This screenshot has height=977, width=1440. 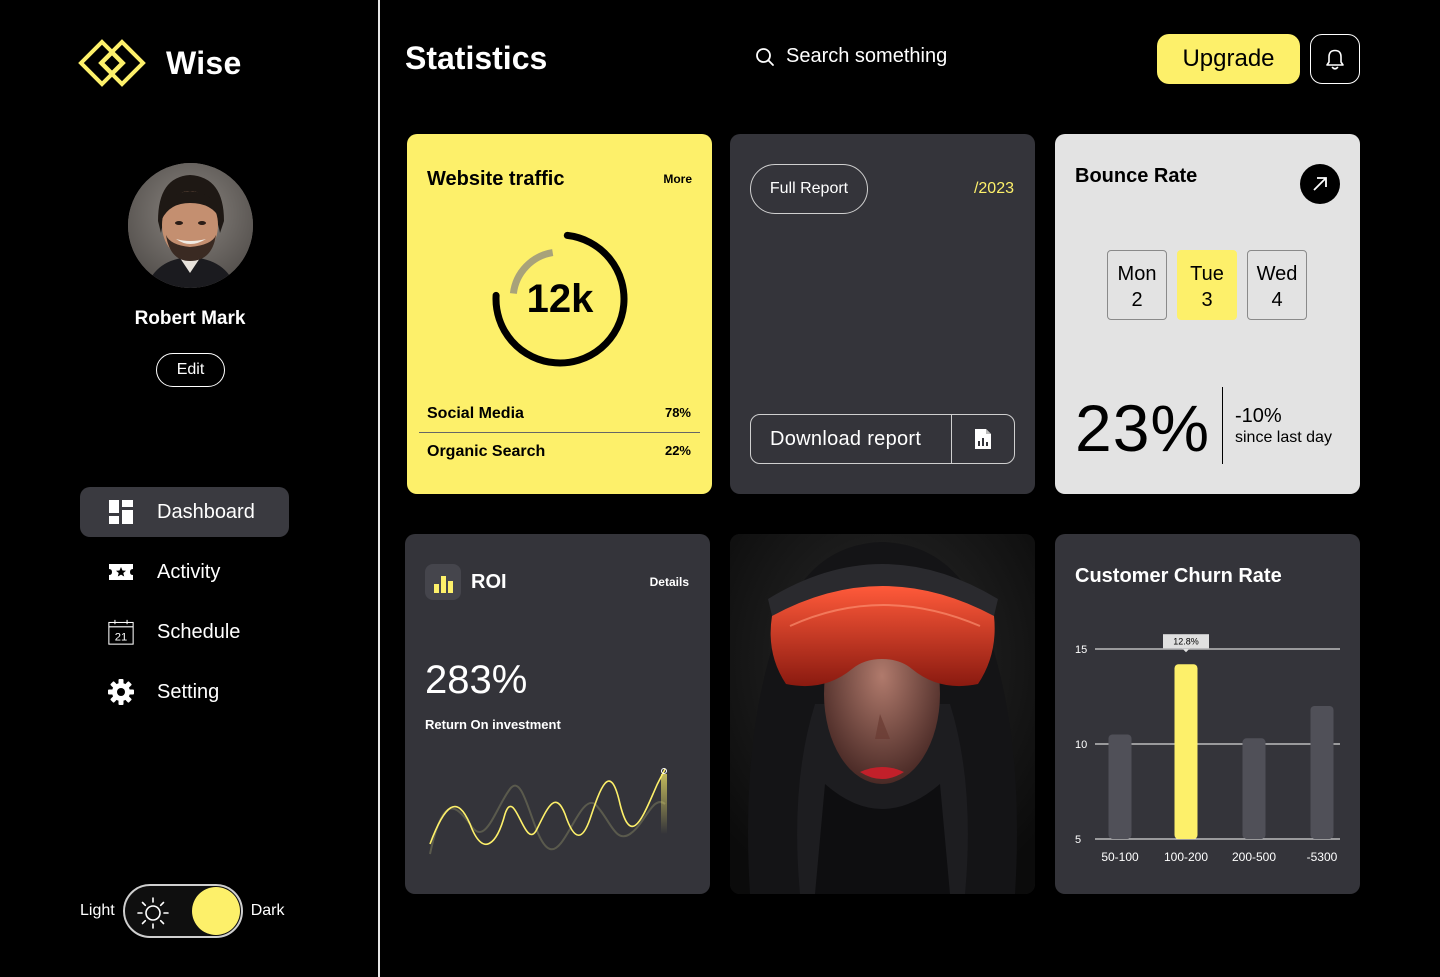 I want to click on bounce-change-label: since last day, so click(x=1283, y=437).